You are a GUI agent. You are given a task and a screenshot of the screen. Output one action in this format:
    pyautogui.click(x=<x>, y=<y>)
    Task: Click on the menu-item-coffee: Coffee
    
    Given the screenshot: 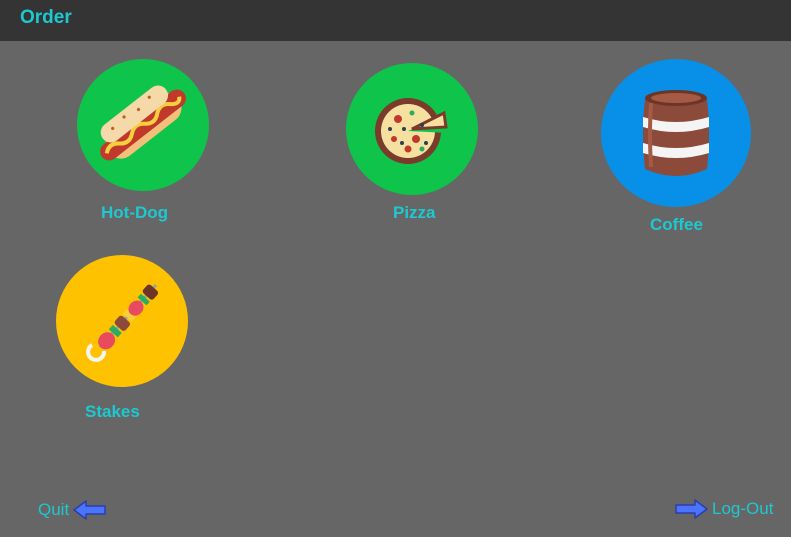 What is the action you would take?
    pyautogui.click(x=676, y=149)
    